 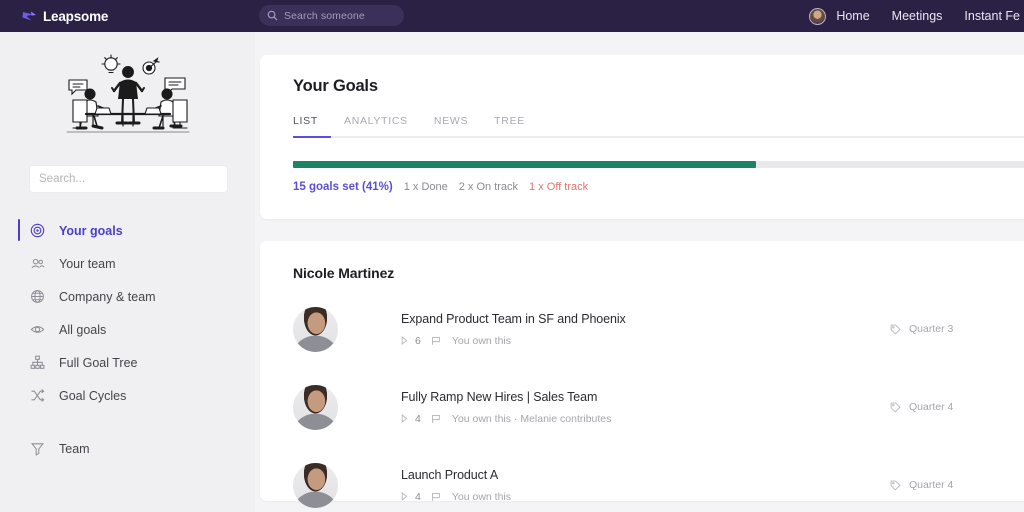 What do you see at coordinates (87, 263) in the screenshot?
I see `sidebar-item-label: Your team` at bounding box center [87, 263].